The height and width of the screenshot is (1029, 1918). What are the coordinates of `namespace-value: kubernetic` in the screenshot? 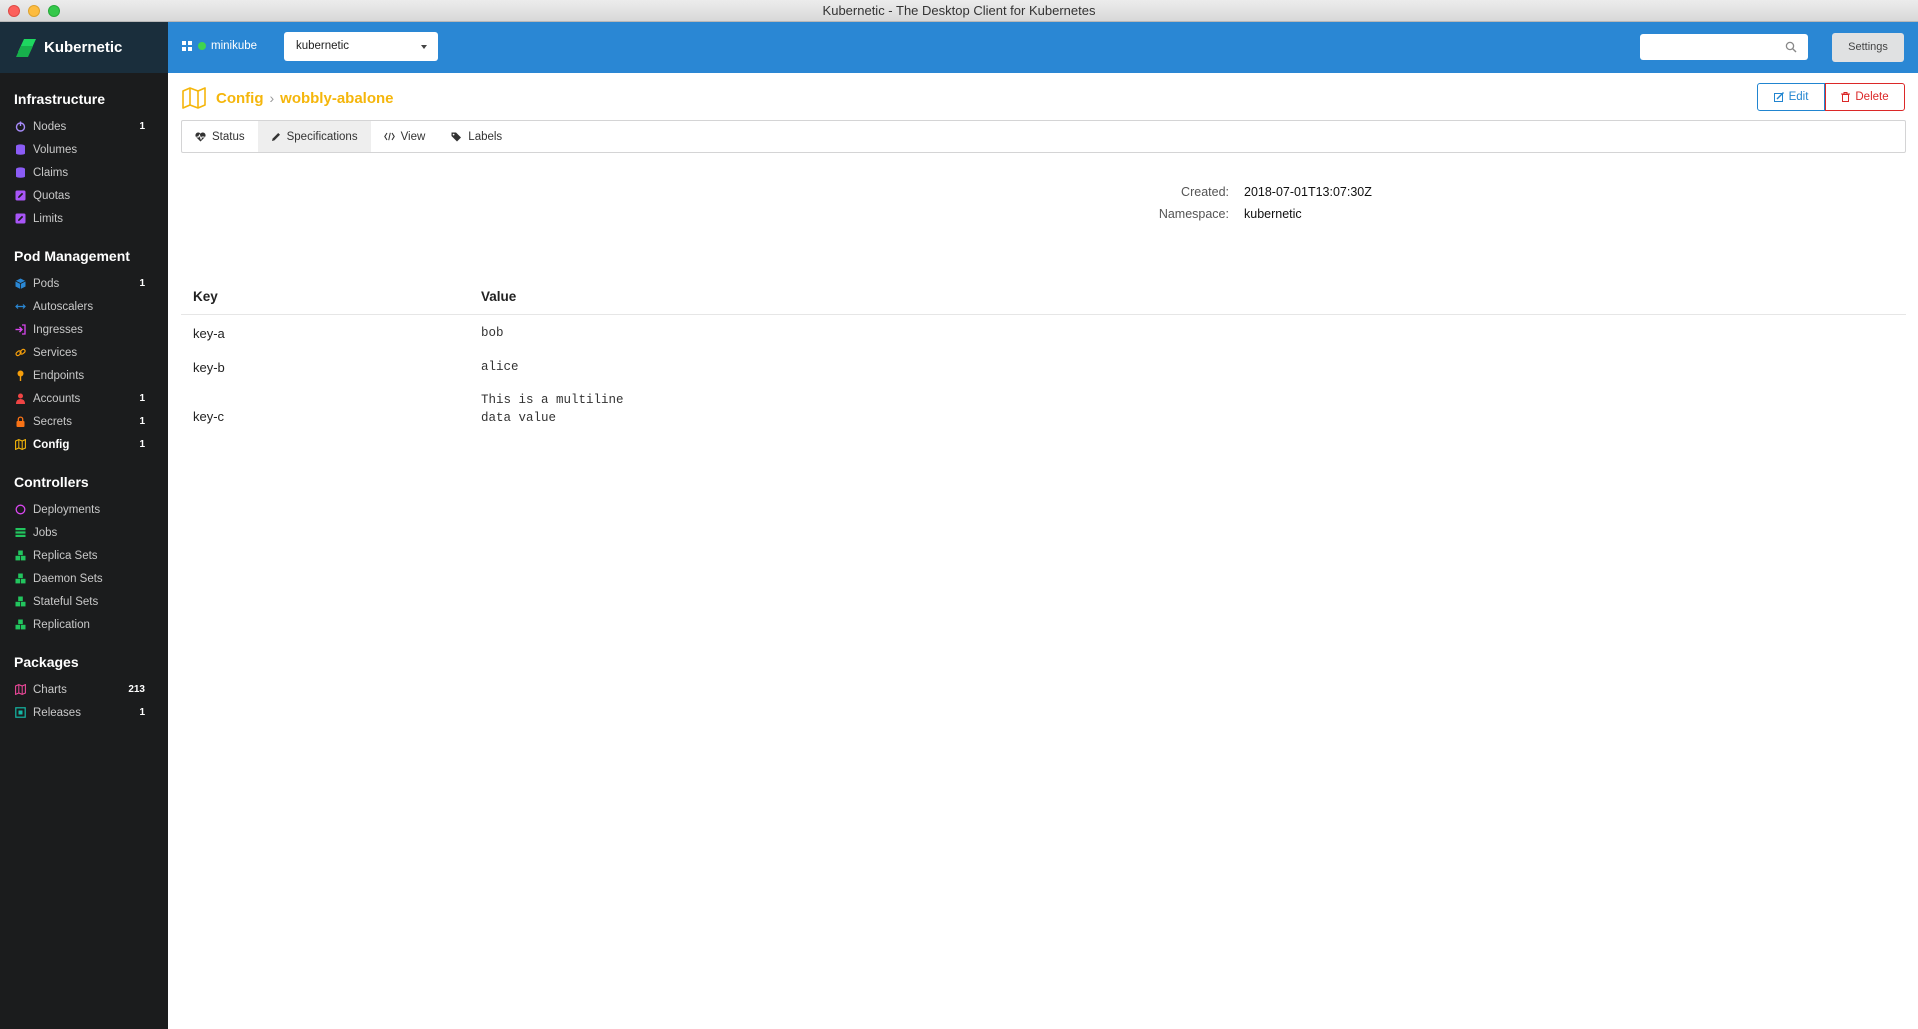 It's located at (1273, 214).